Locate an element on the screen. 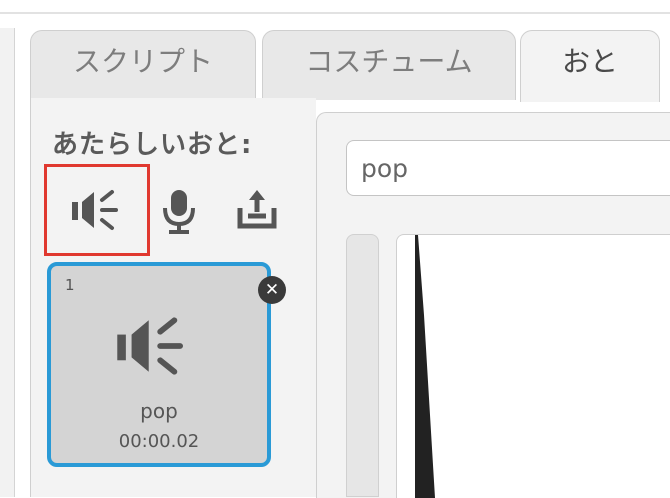  waveform-graphic is located at coordinates (425, 366).